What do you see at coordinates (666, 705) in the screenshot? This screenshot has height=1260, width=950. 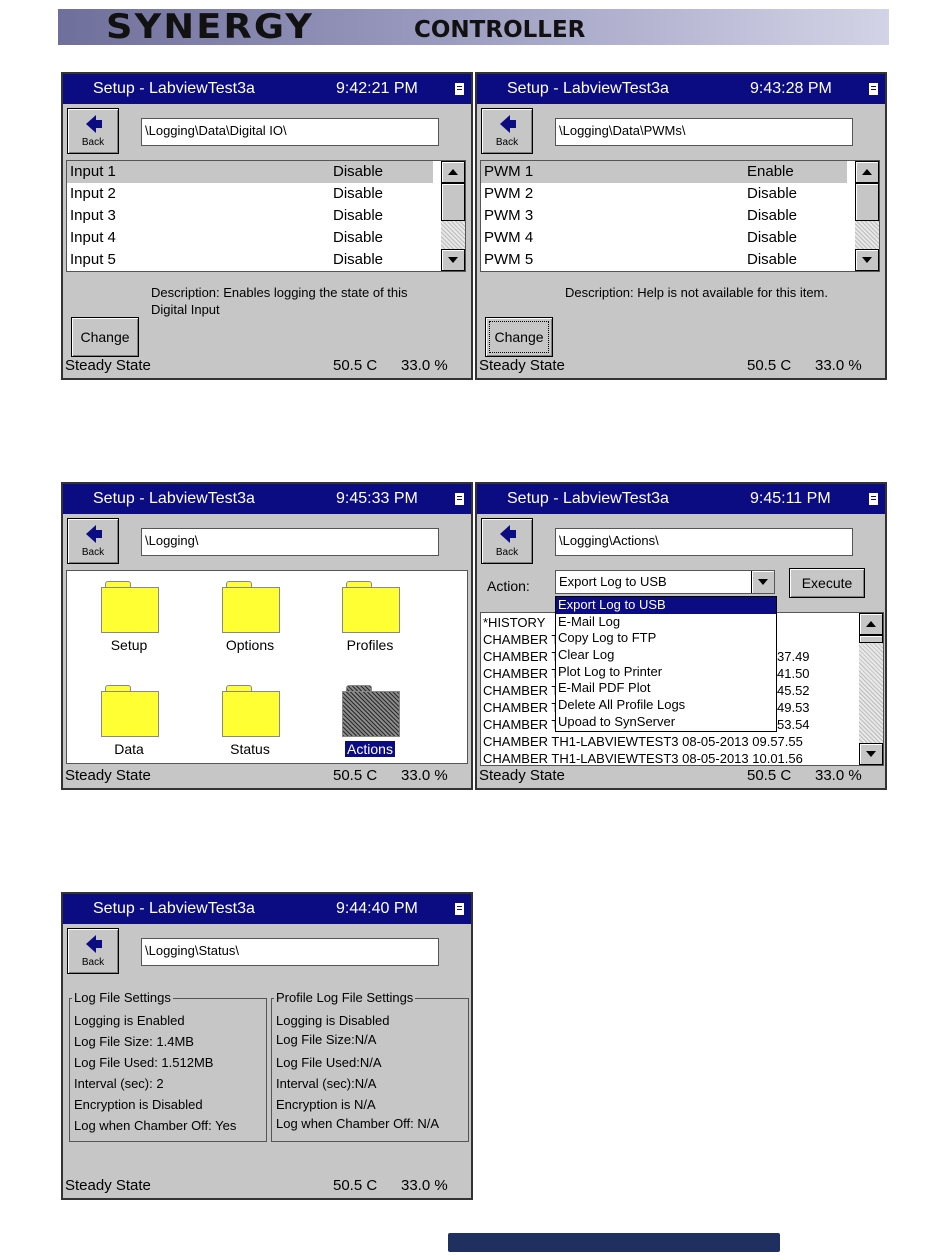 I see `dropdown-option: Delete All Profile Logs` at bounding box center [666, 705].